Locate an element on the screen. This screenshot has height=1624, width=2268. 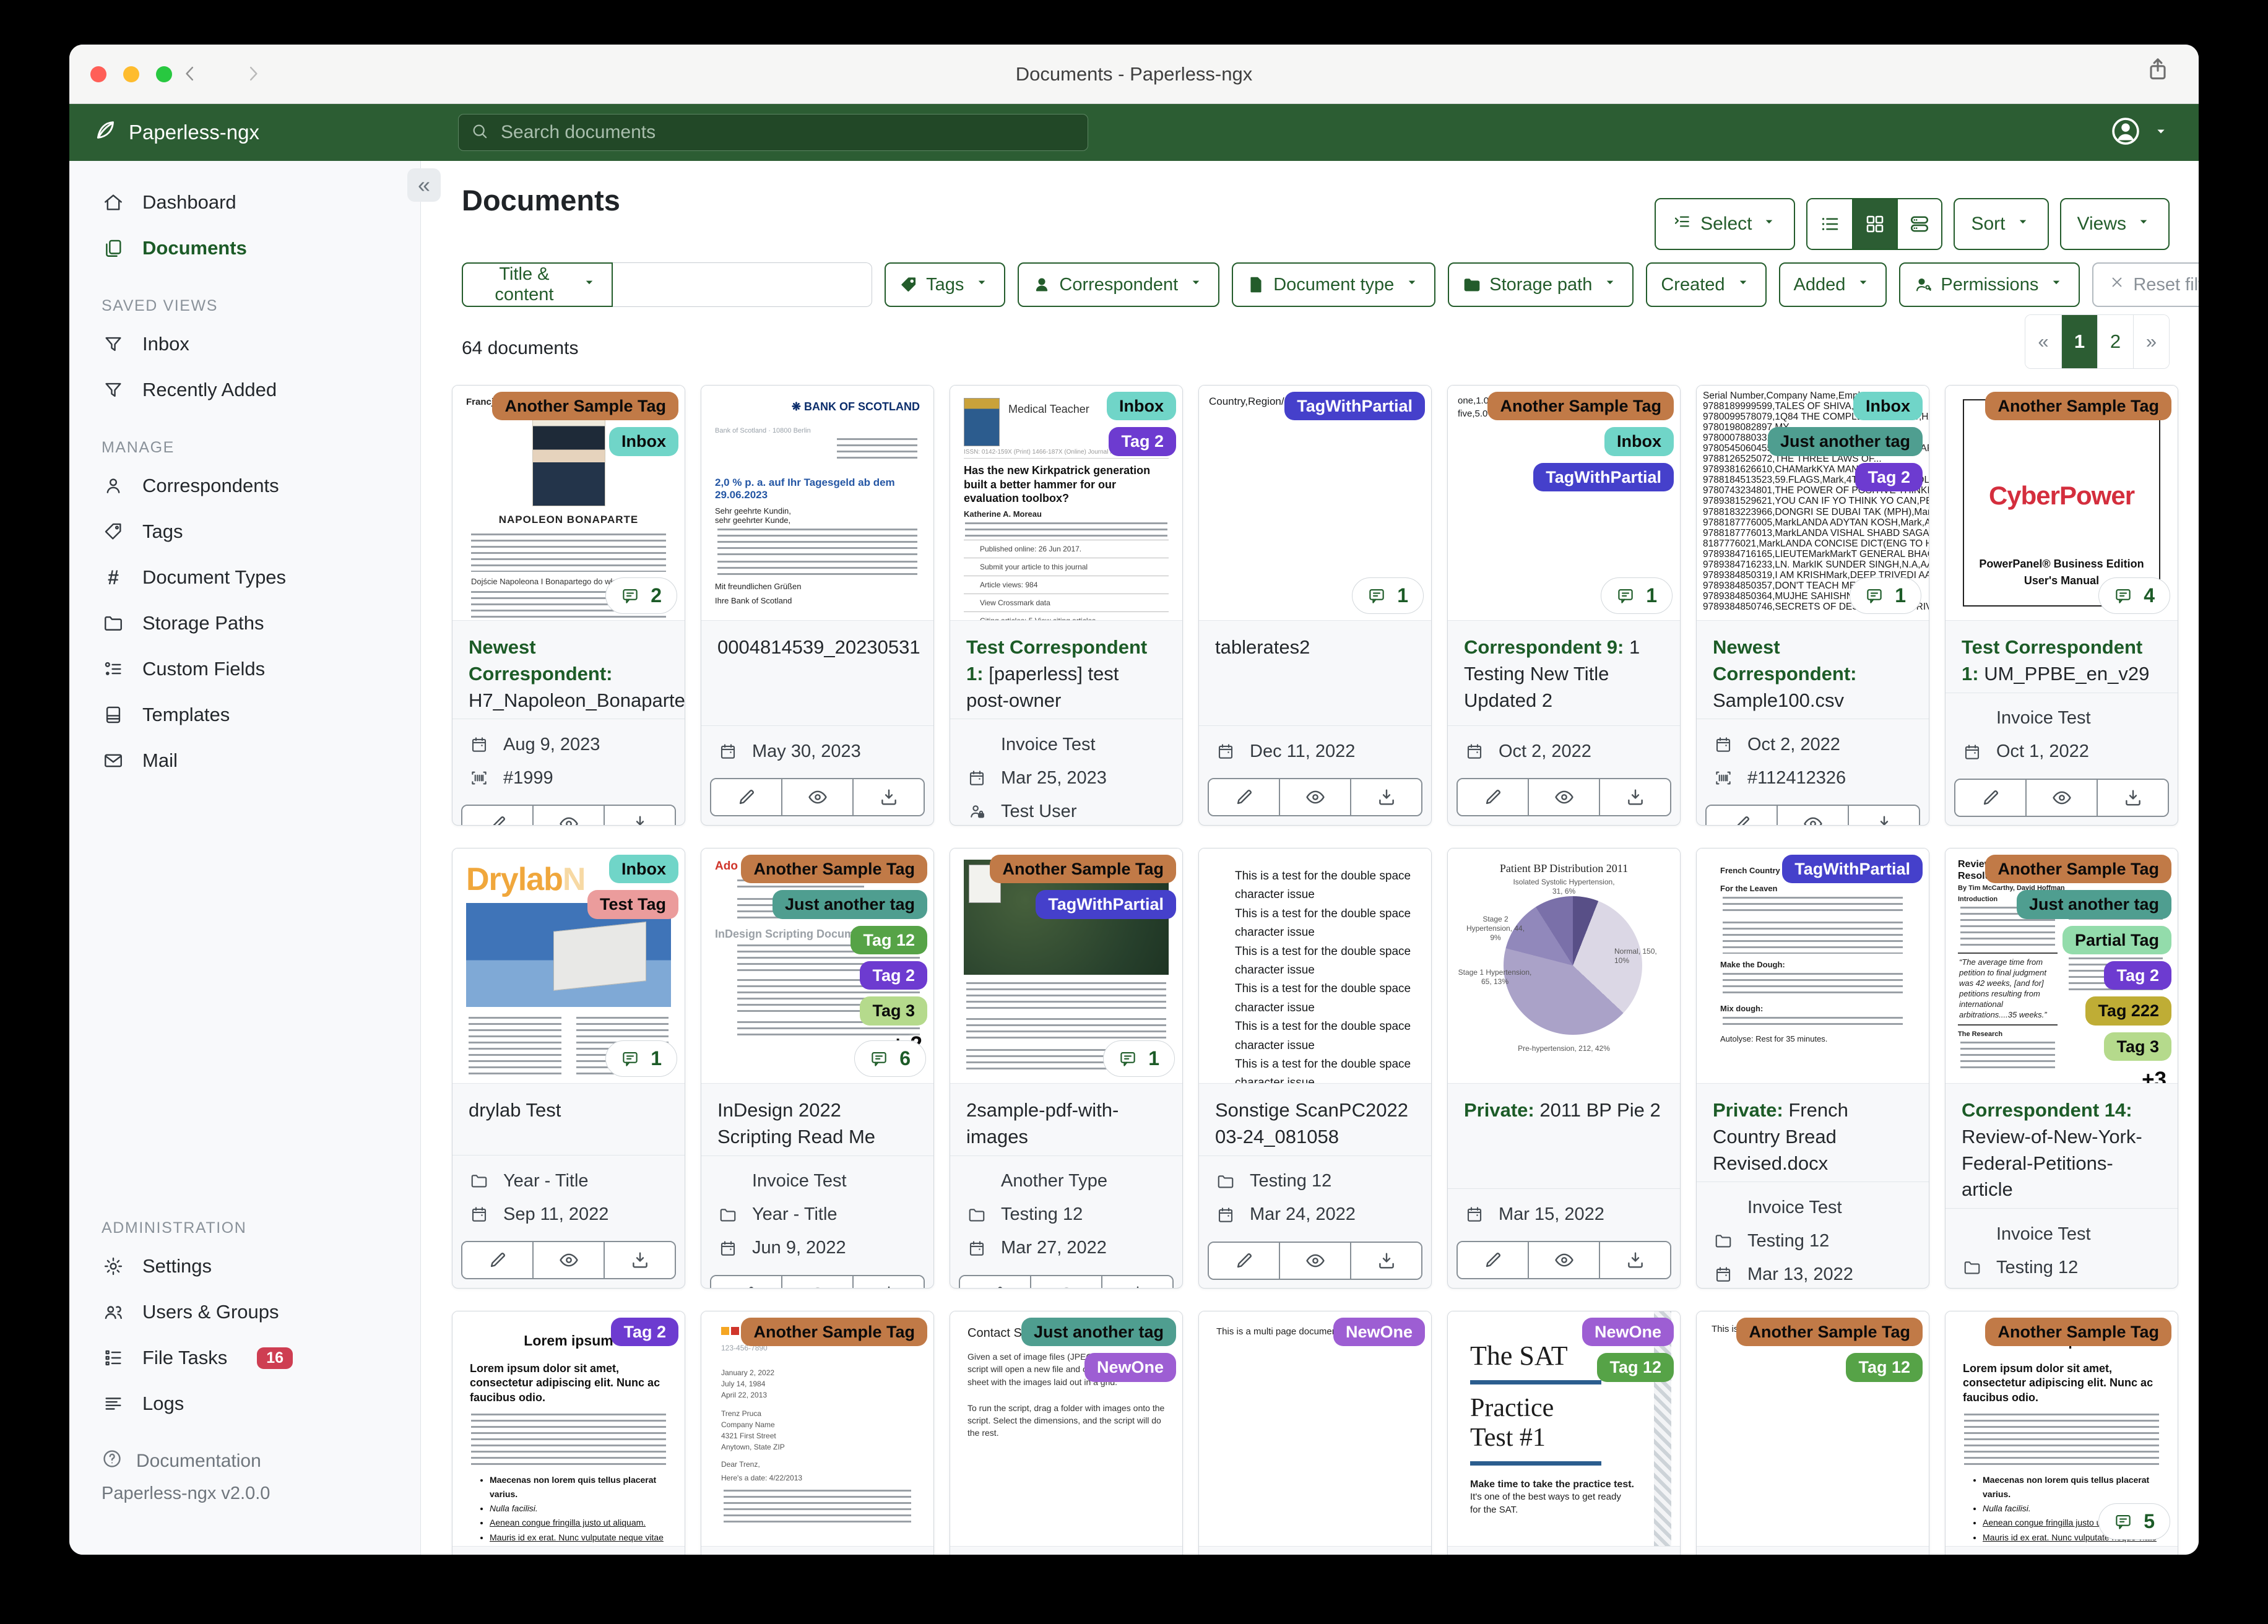
sidebar-item-inbox: Inbox is located at coordinates (244, 344).